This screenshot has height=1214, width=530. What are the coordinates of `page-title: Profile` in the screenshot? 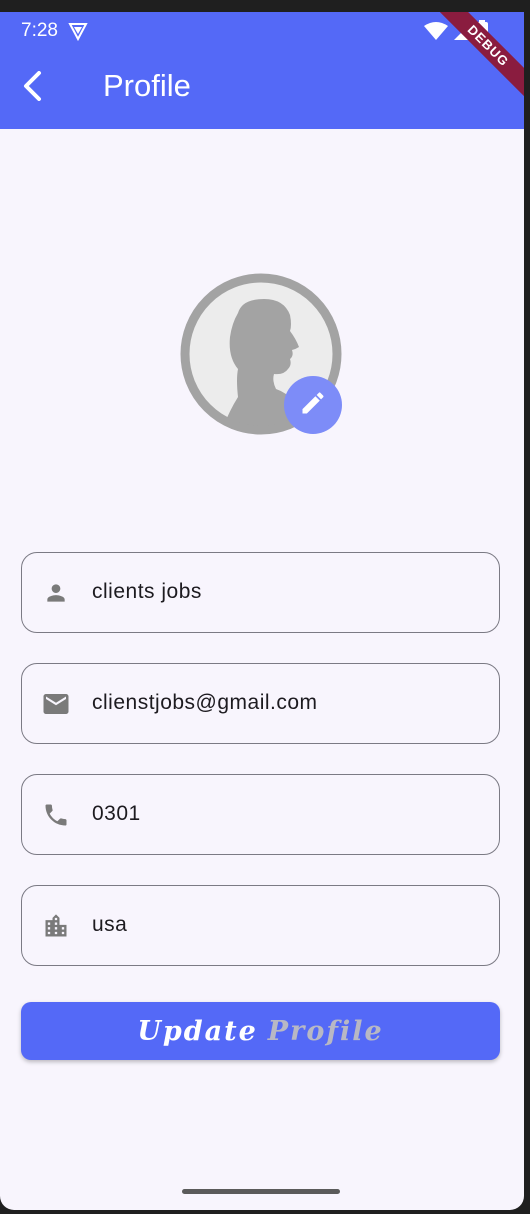 It's located at (147, 85).